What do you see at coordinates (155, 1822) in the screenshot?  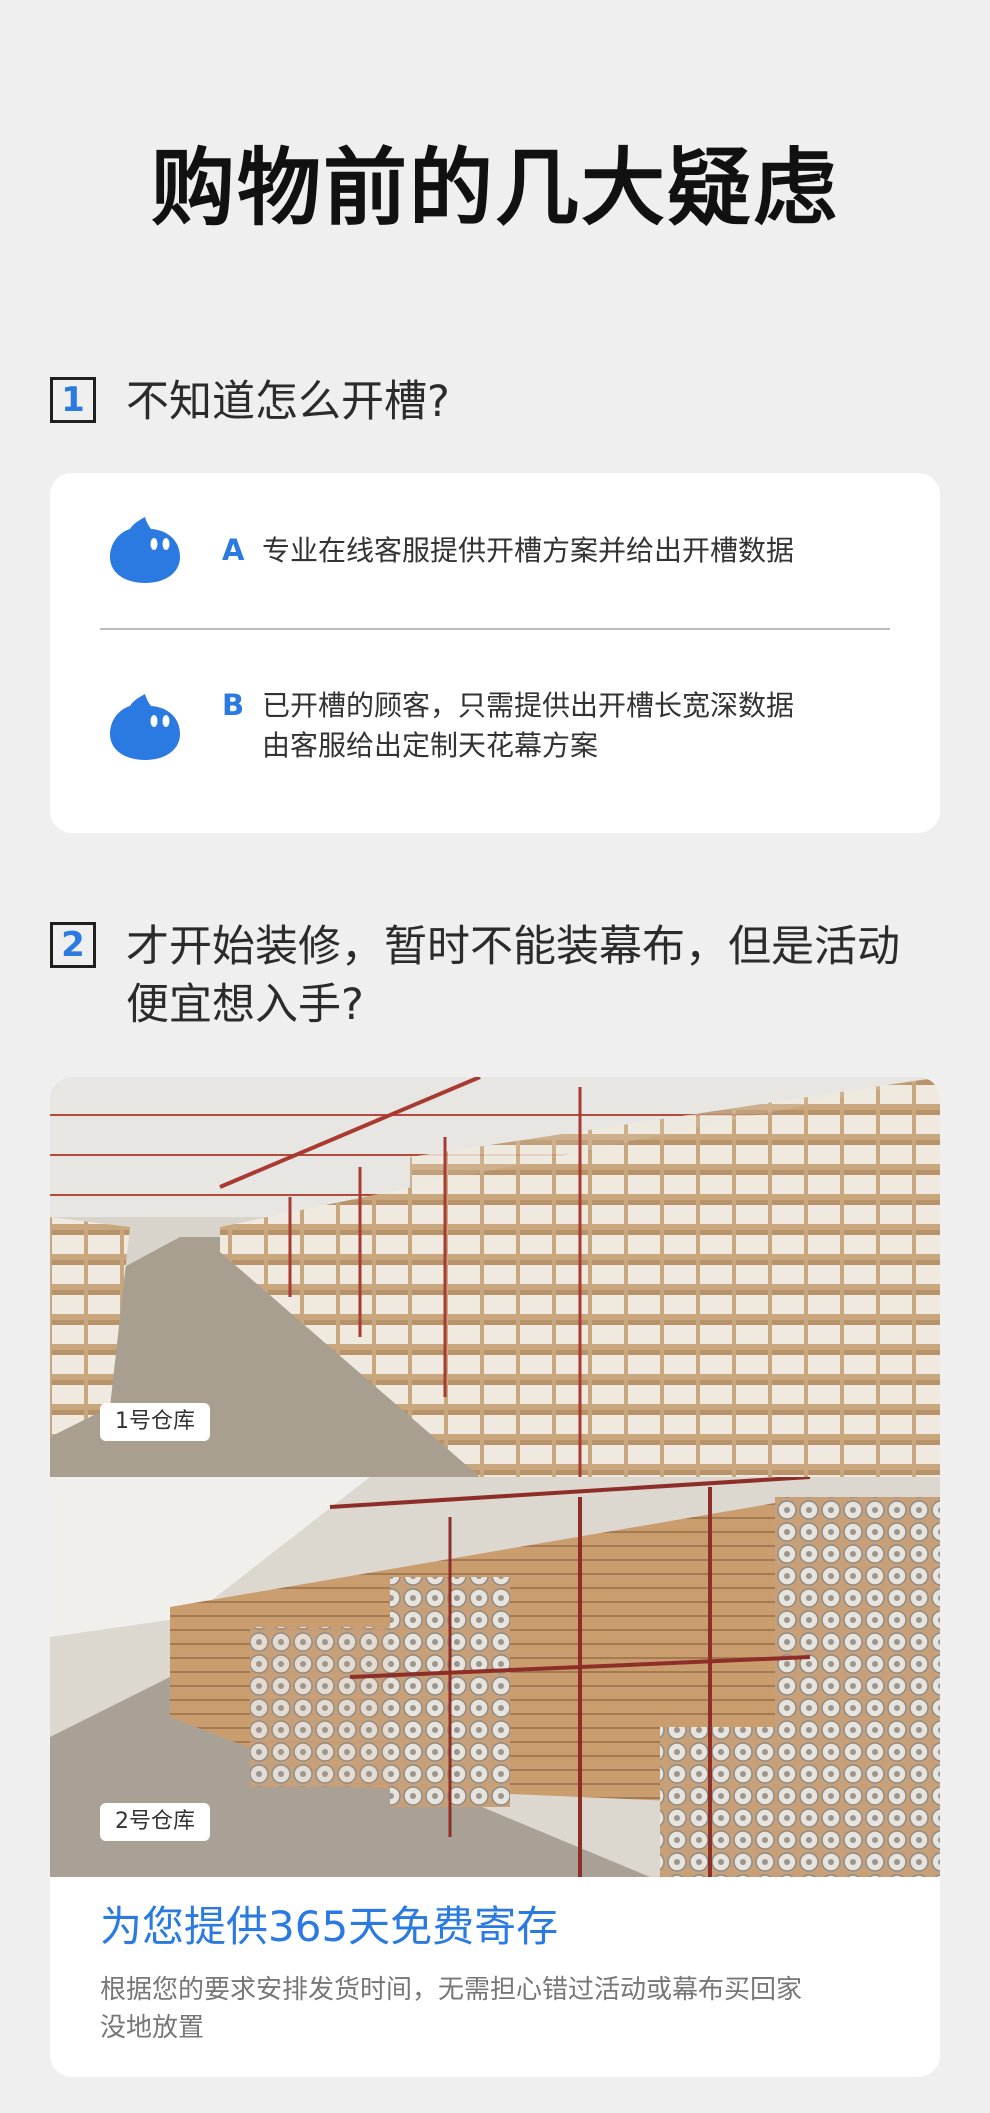 I see `warehouse-2-label: 2号仓库` at bounding box center [155, 1822].